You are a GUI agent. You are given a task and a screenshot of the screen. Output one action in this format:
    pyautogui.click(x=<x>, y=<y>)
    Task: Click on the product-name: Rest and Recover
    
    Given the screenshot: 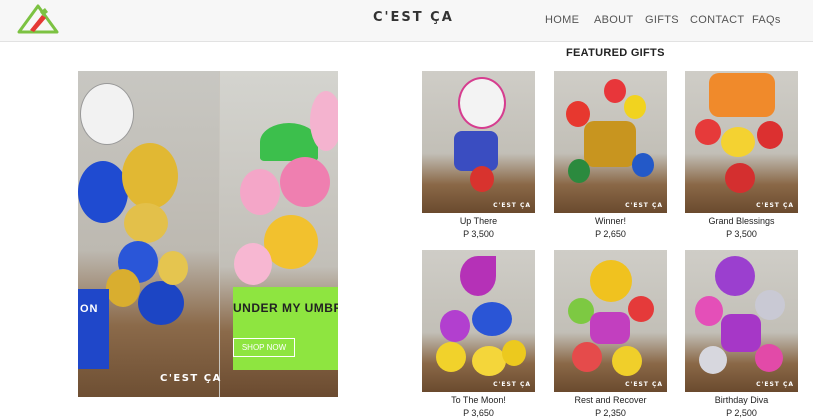 What is the action you would take?
    pyautogui.click(x=610, y=400)
    